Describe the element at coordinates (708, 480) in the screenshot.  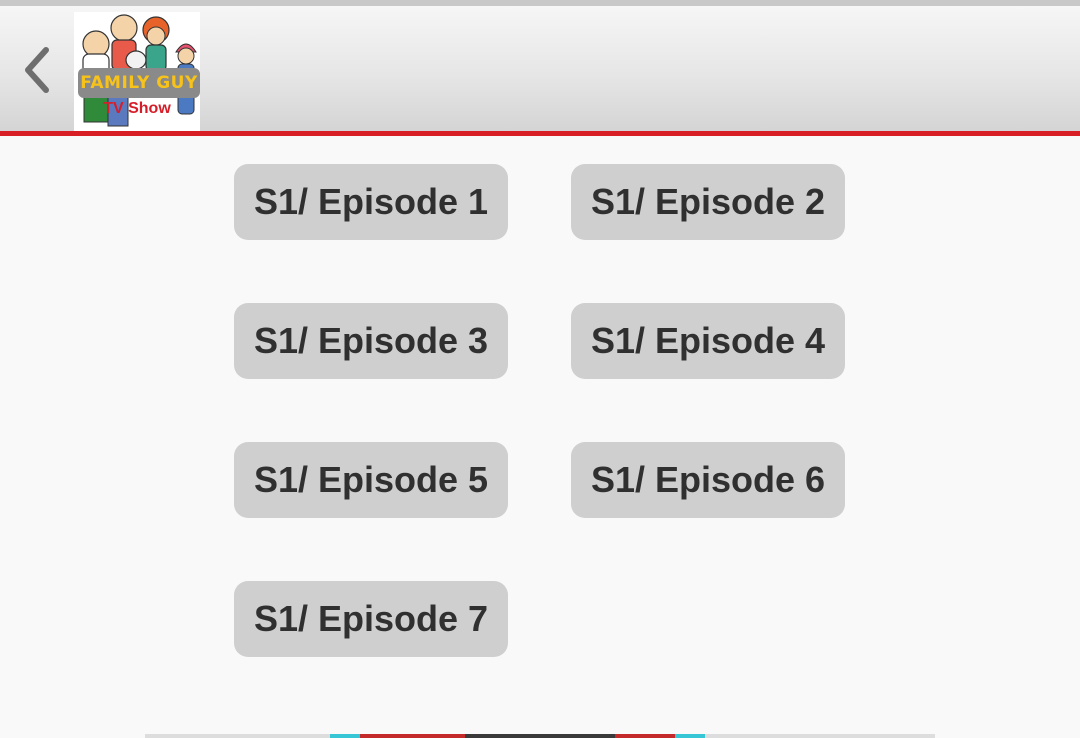
I see `episode-button: S1/ Episode 6` at that location.